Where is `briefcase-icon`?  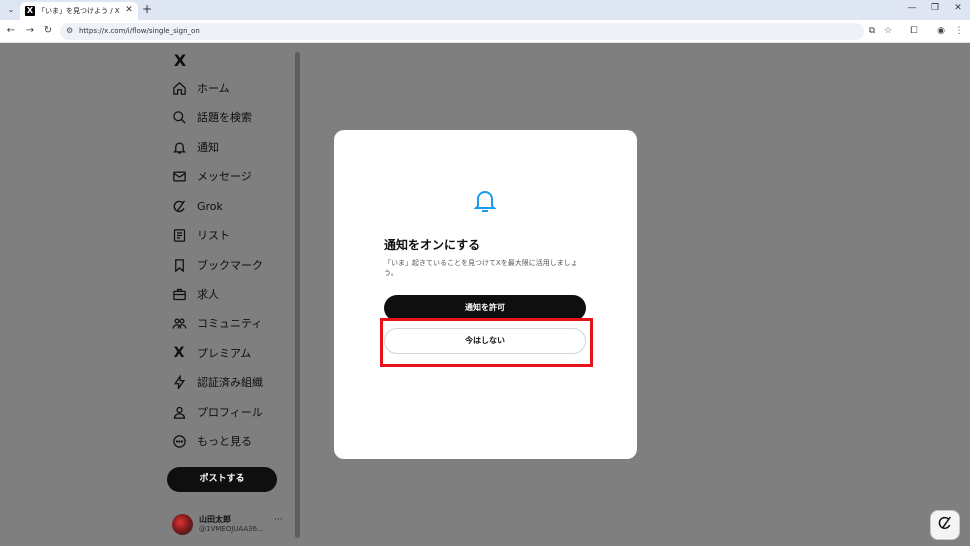 briefcase-icon is located at coordinates (179, 294).